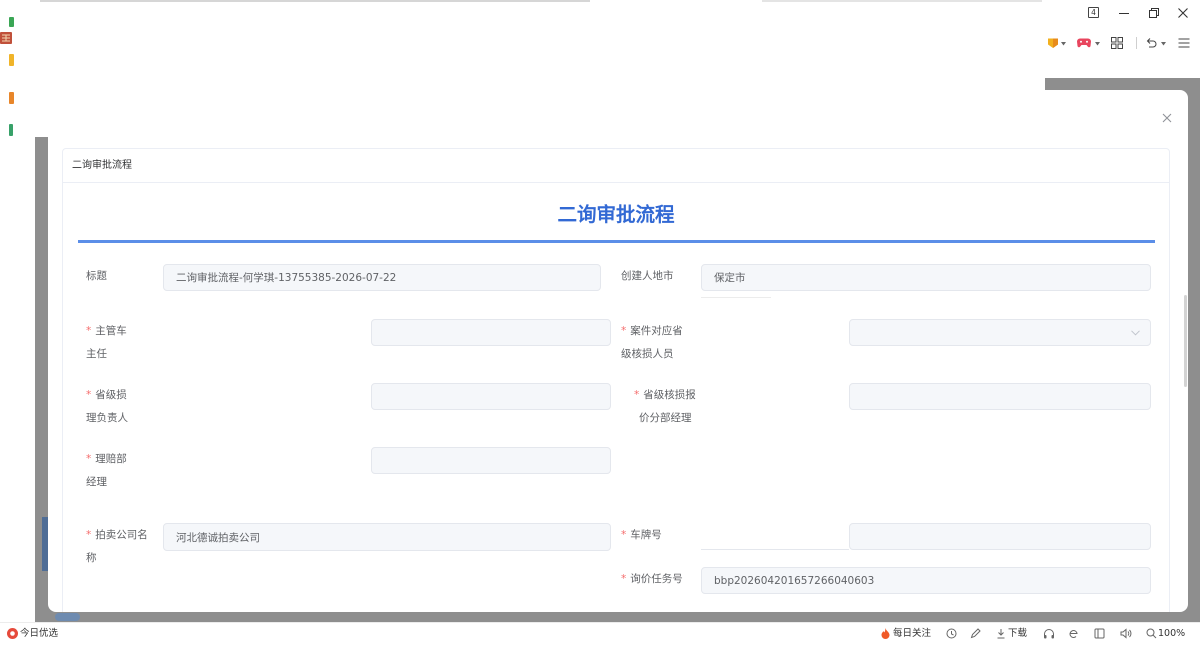  I want to click on speaker-icon, so click(1126, 633).